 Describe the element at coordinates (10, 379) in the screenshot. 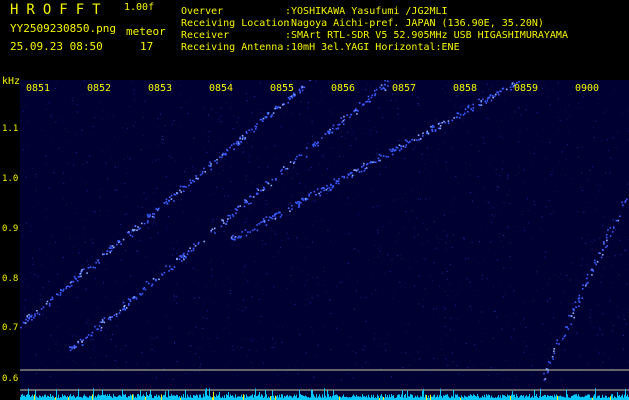

I see `y-label: 0.6` at that location.